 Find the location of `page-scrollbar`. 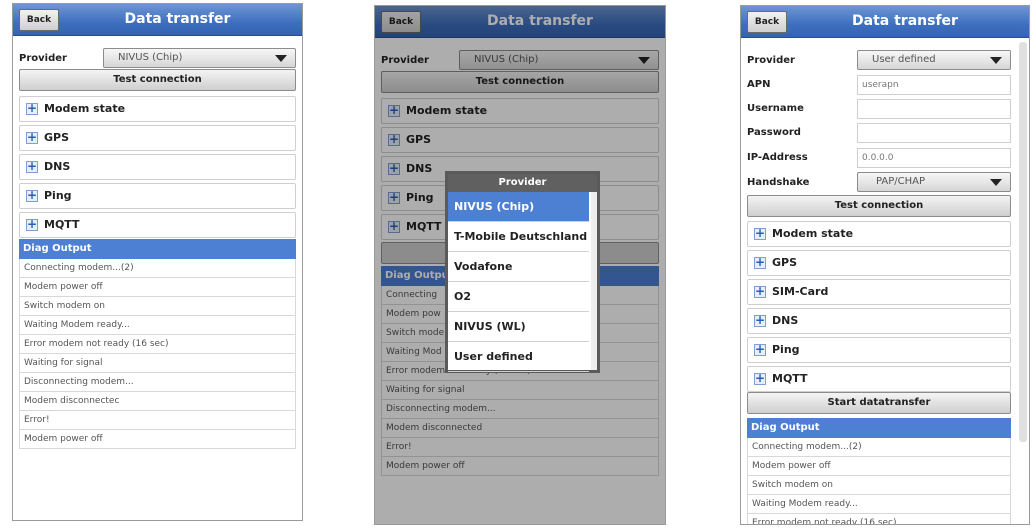

page-scrollbar is located at coordinates (1023, 242).